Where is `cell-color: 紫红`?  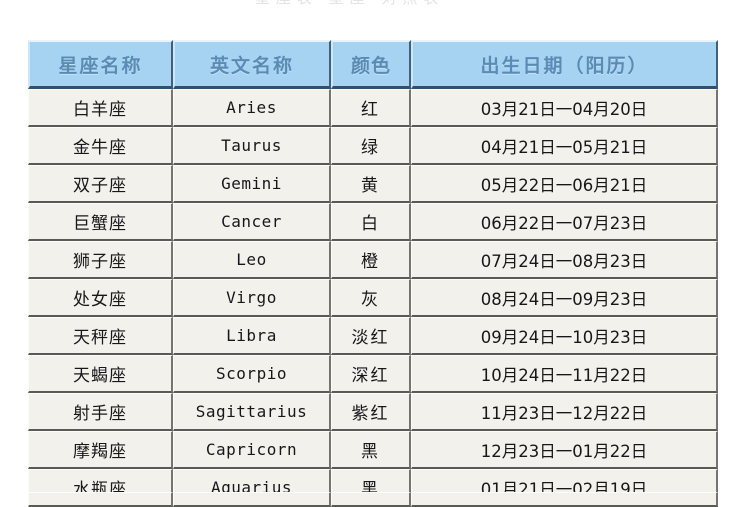
cell-color: 紫红 is located at coordinates (371, 412).